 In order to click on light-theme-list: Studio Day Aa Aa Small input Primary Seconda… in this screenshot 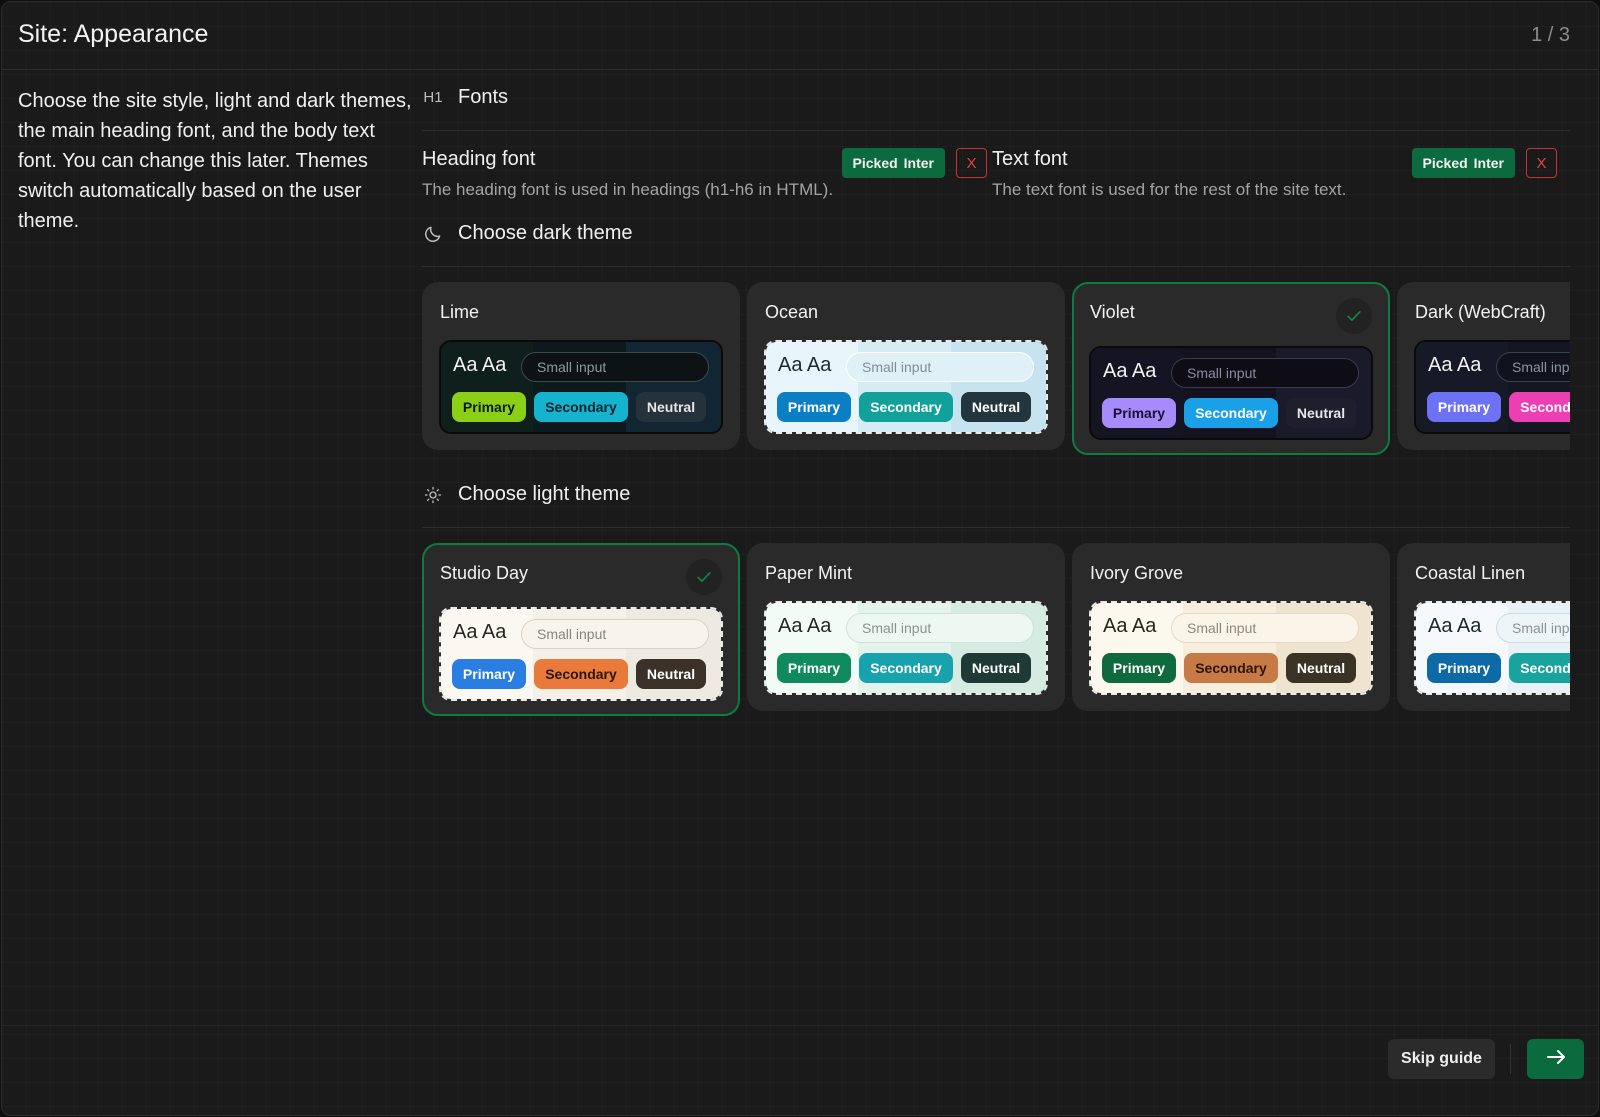, I will do `click(996, 630)`.